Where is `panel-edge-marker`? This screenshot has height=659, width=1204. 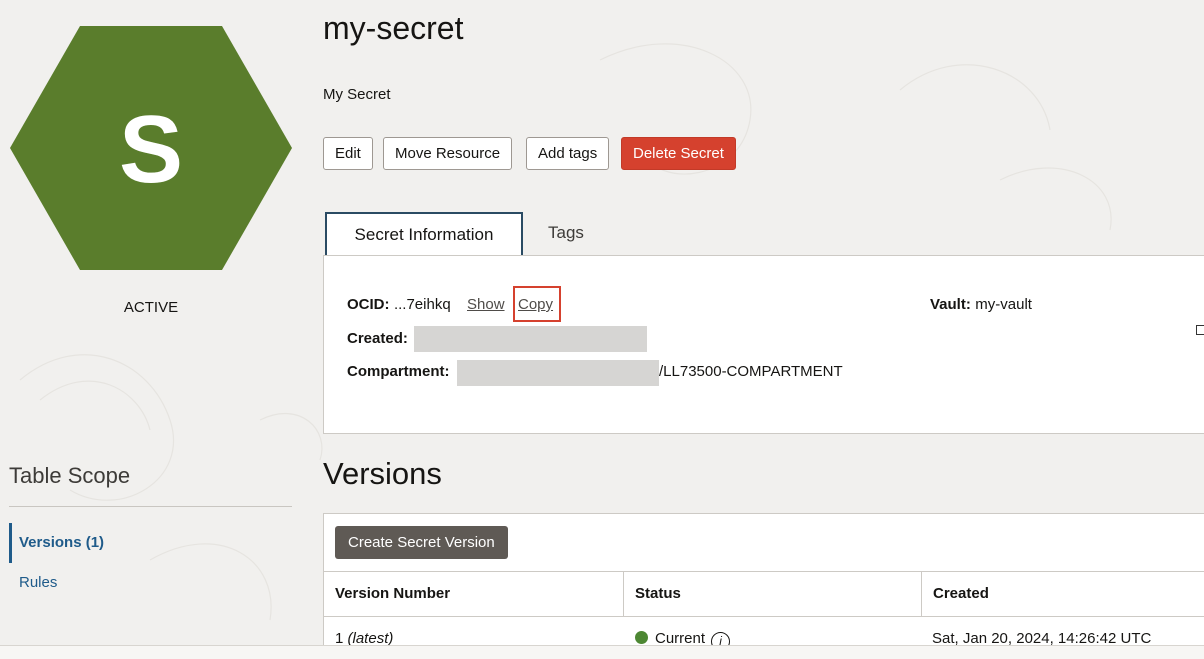 panel-edge-marker is located at coordinates (1200, 330).